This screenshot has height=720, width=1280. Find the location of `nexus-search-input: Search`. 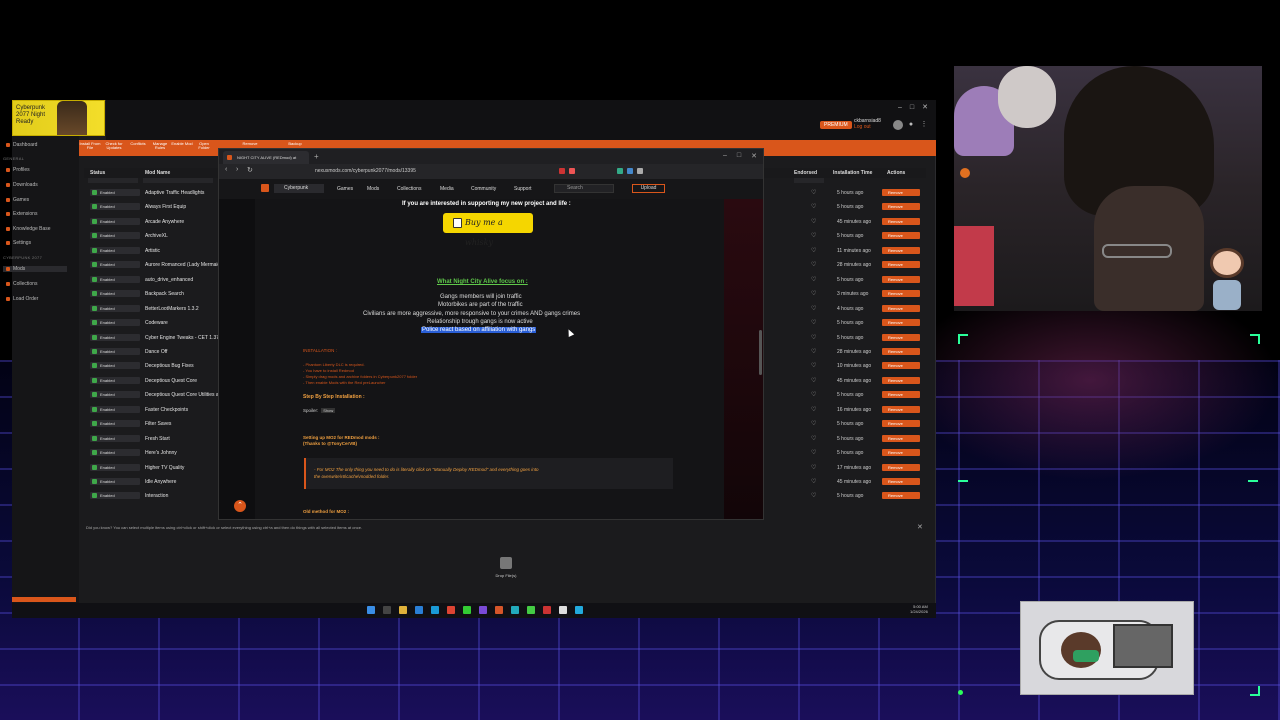

nexus-search-input: Search is located at coordinates (584, 188).